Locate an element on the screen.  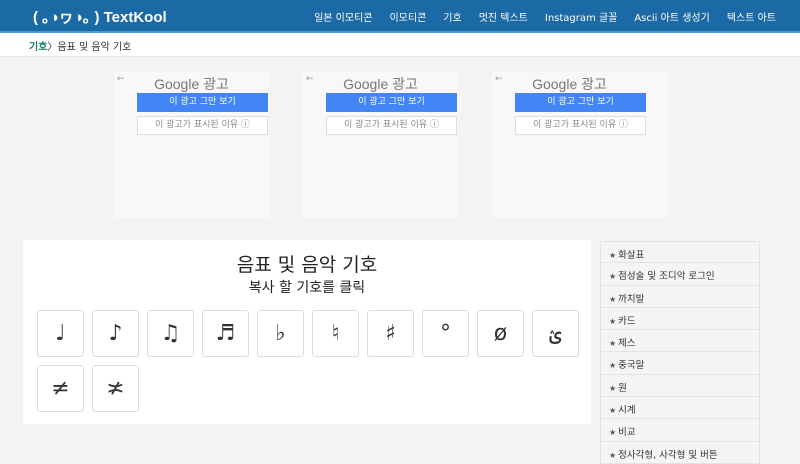
symbol-tile: ≠ is located at coordinates (60, 388).